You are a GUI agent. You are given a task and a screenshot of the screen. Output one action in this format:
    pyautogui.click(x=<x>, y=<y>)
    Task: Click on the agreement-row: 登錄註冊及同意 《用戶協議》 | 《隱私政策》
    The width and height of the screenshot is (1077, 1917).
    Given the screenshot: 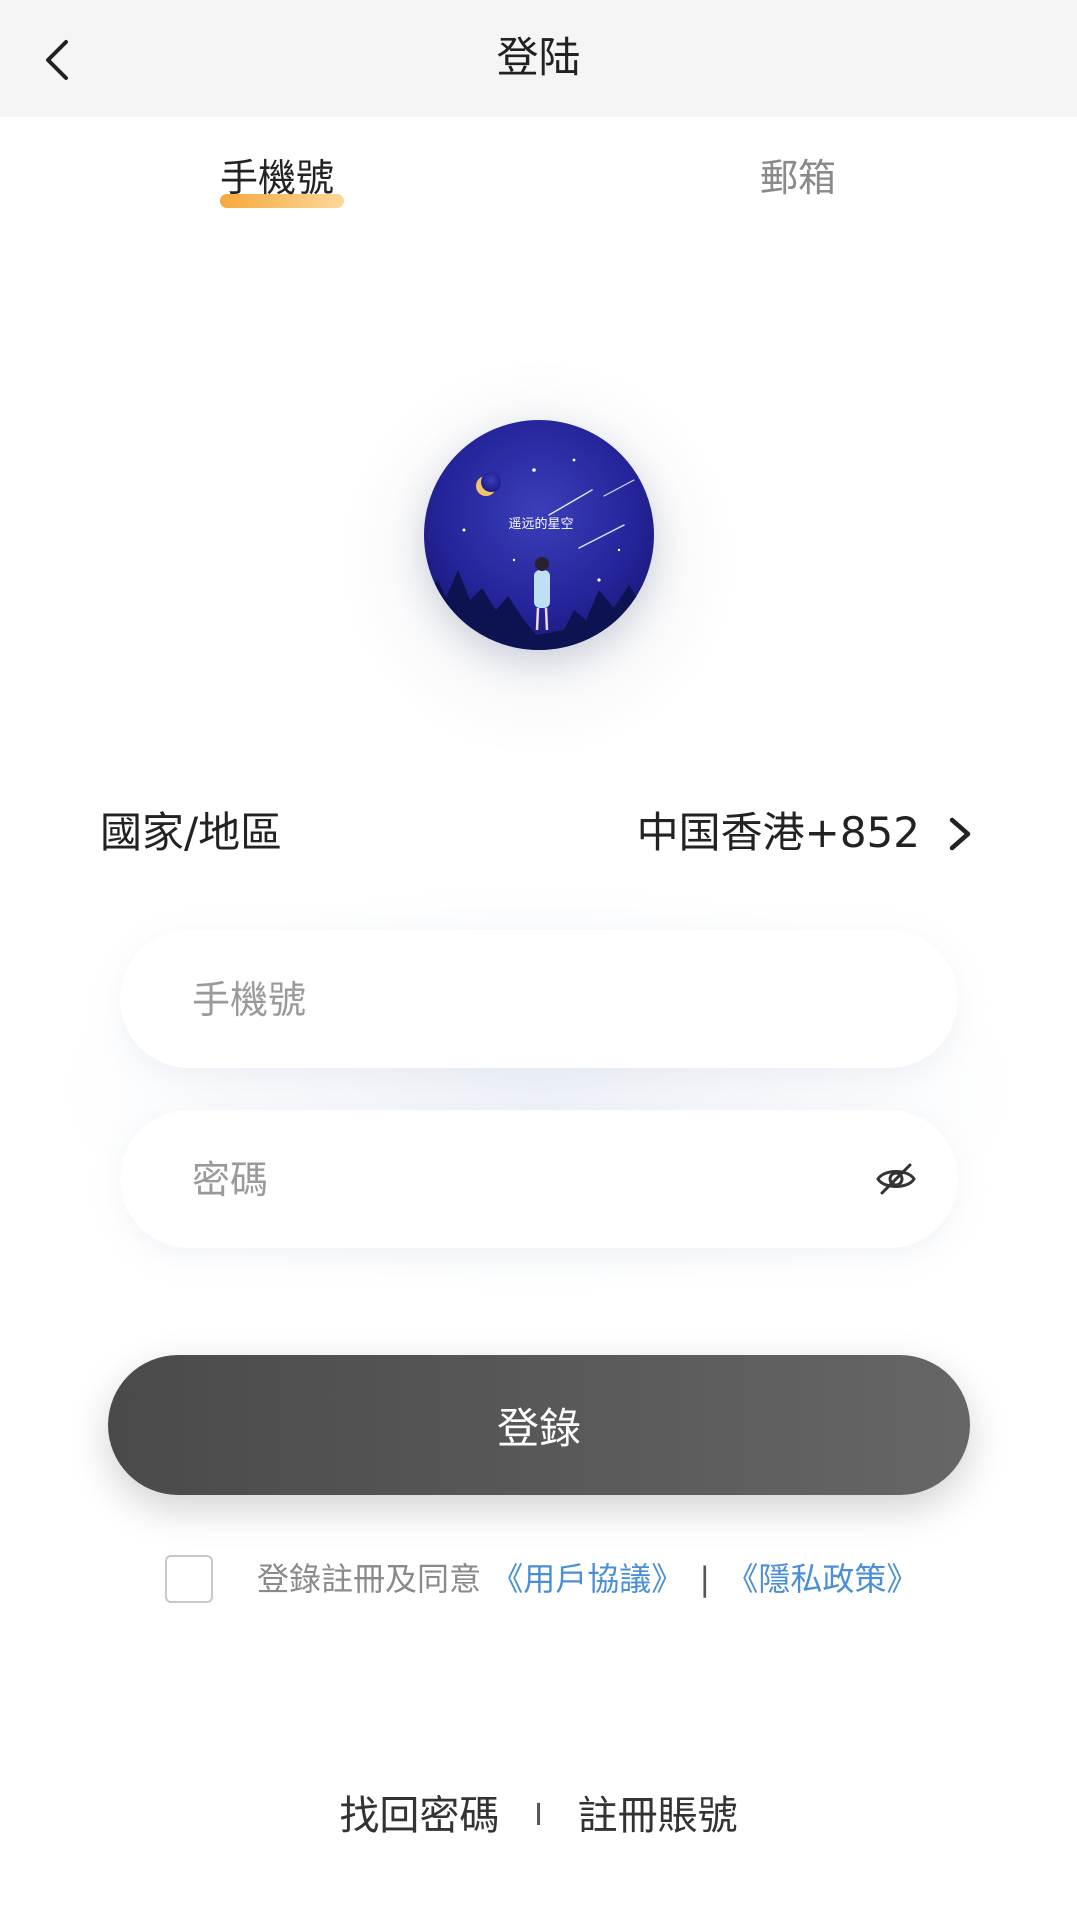 What is the action you would take?
    pyautogui.click(x=565, y=1579)
    